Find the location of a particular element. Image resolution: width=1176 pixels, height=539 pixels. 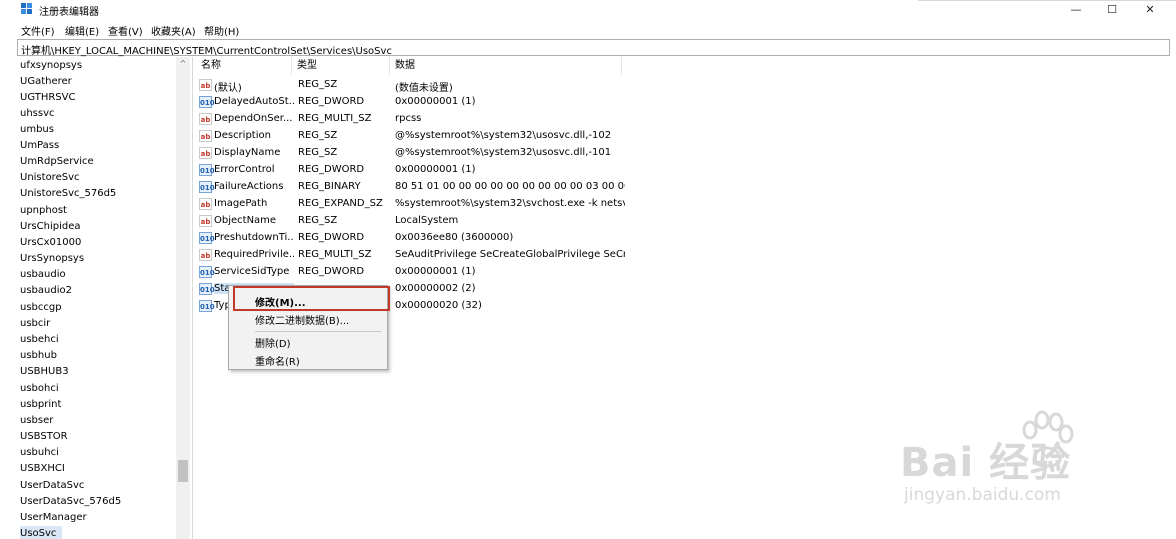

value-data: 0x00000002 (2) is located at coordinates (435, 288).